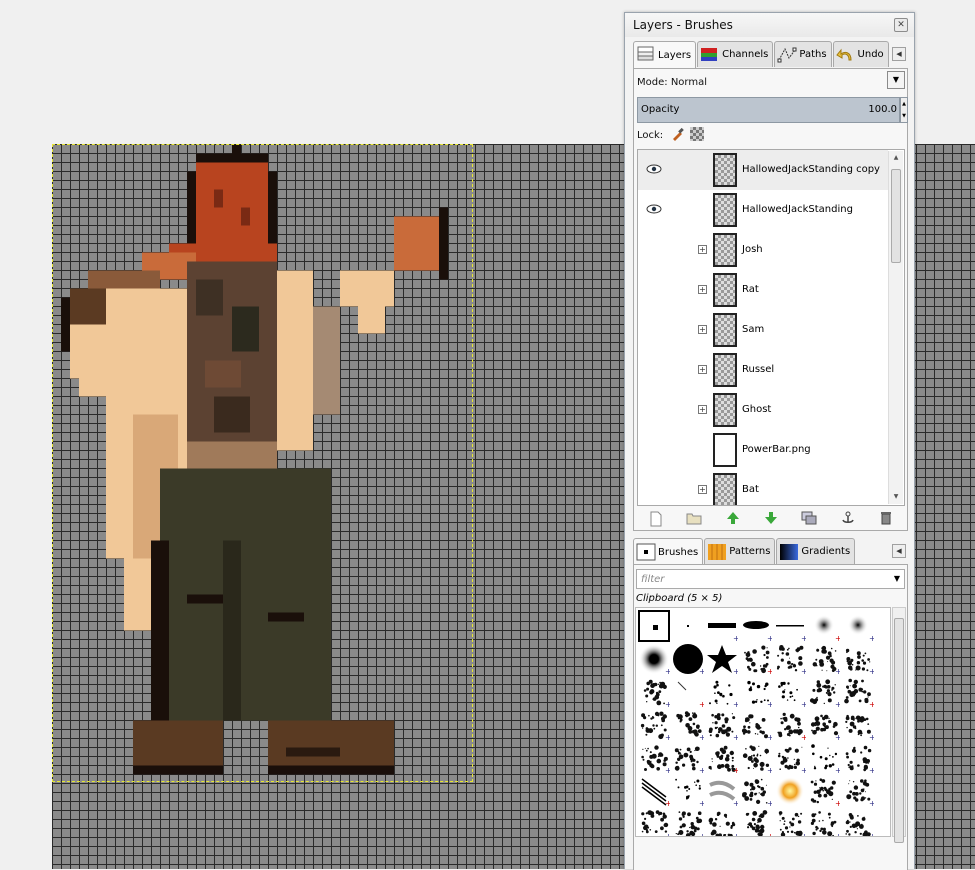  Describe the element at coordinates (752, 249) in the screenshot. I see `layer-name: Josh` at that location.